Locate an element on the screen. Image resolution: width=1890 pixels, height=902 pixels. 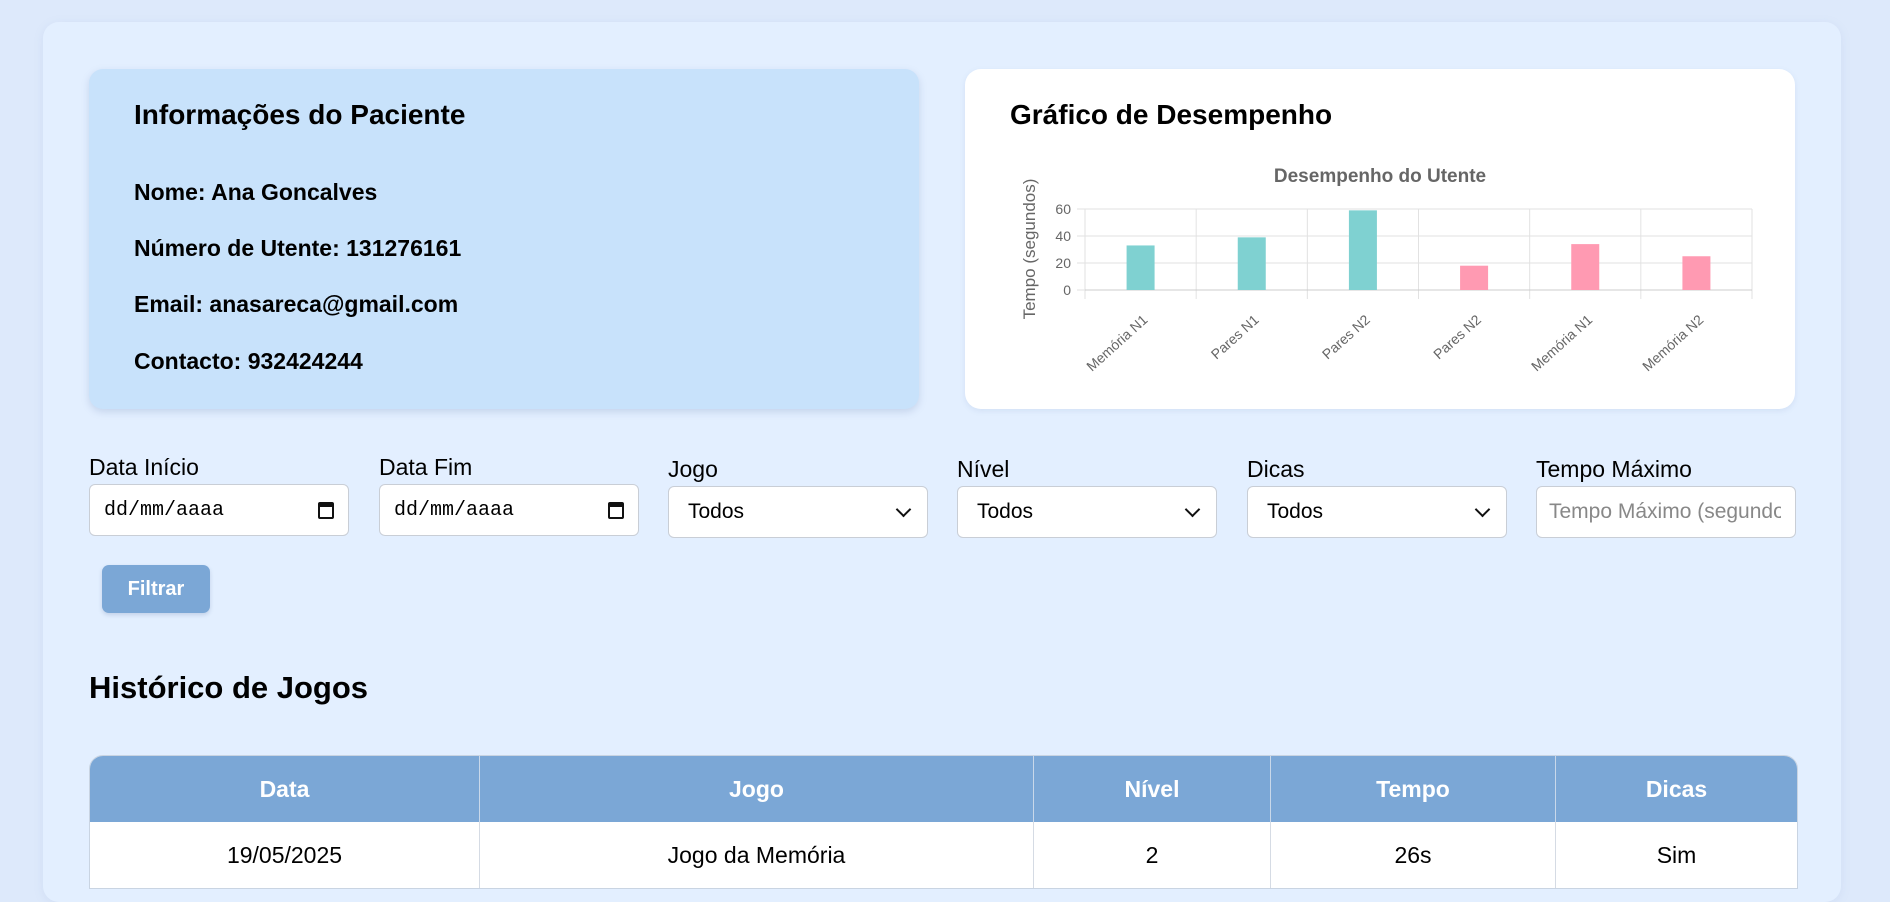
end-date-input: dd/mm/aaaa is located at coordinates (509, 510).